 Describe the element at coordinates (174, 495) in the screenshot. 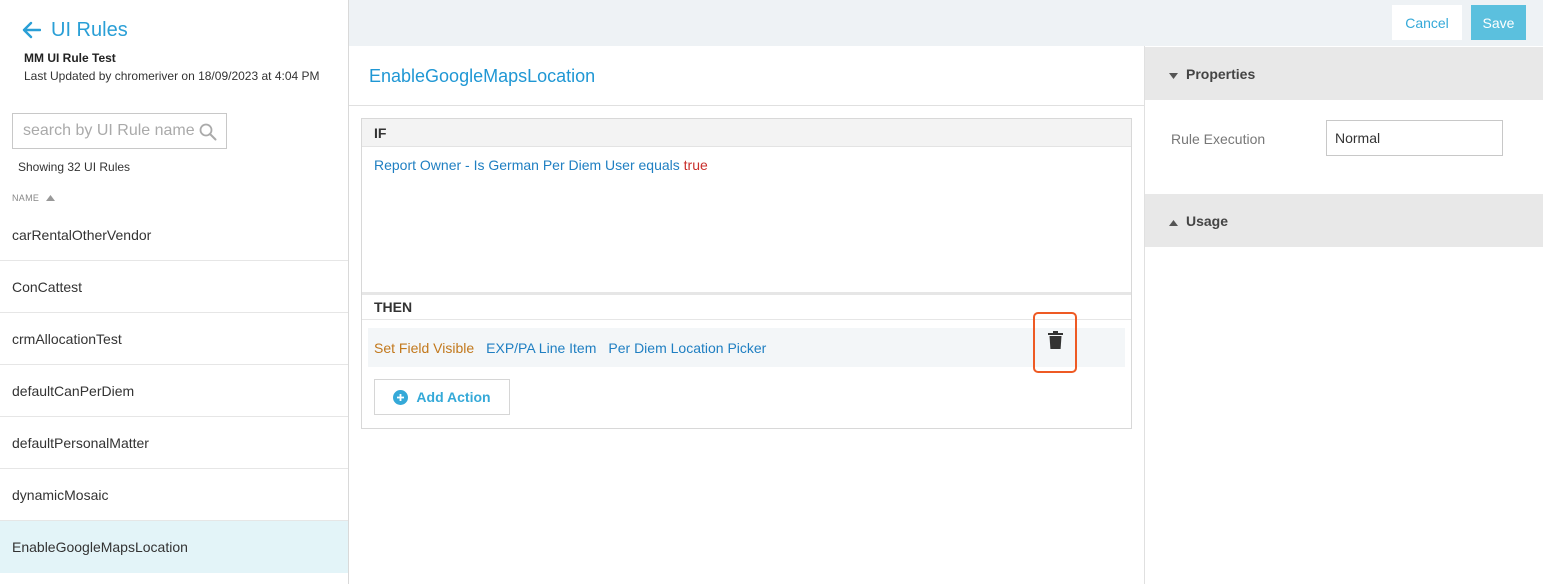

I see `rule-list-item: dynamicMosaic` at that location.